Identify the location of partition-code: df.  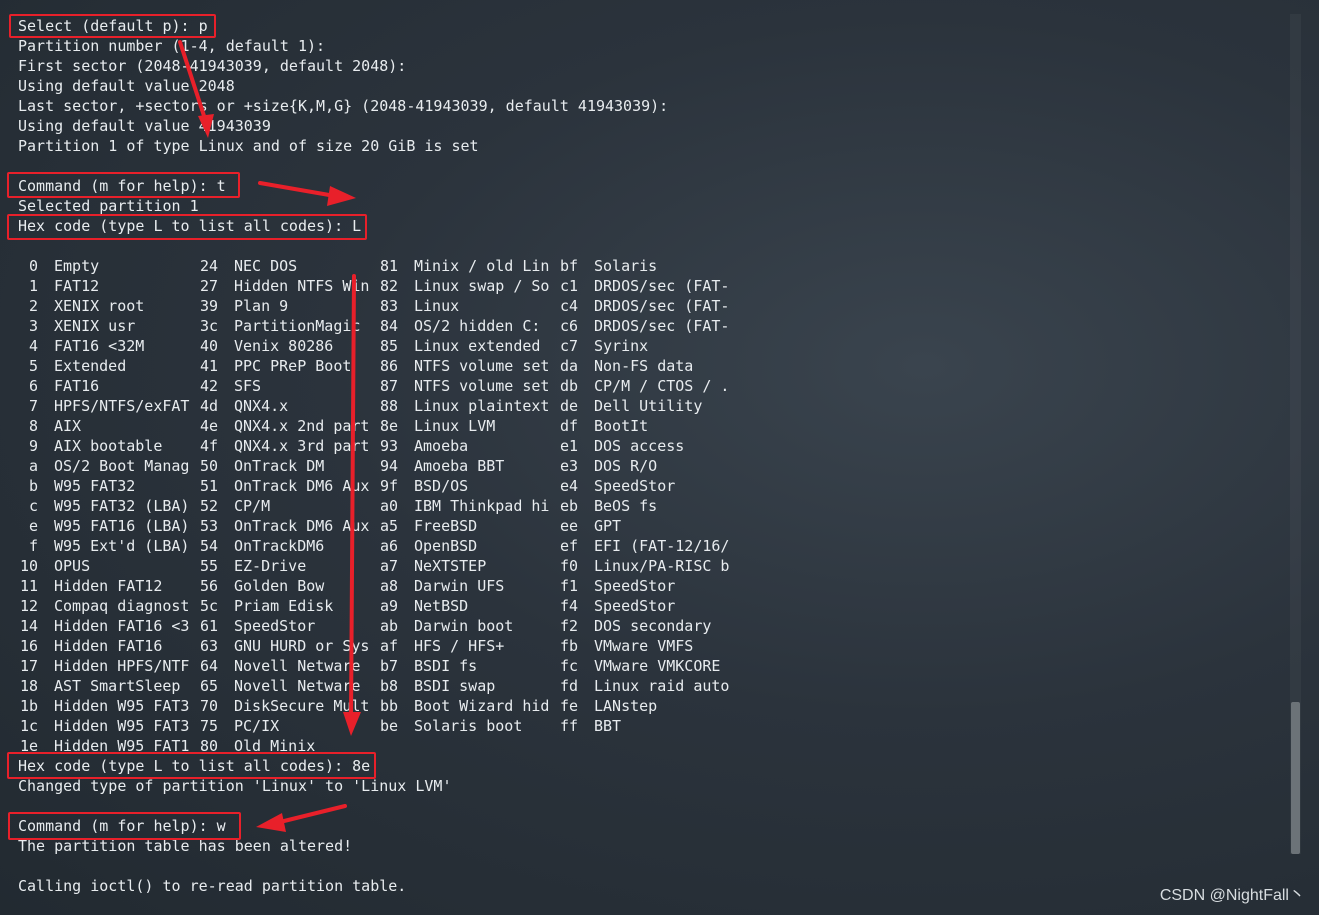
(568, 426).